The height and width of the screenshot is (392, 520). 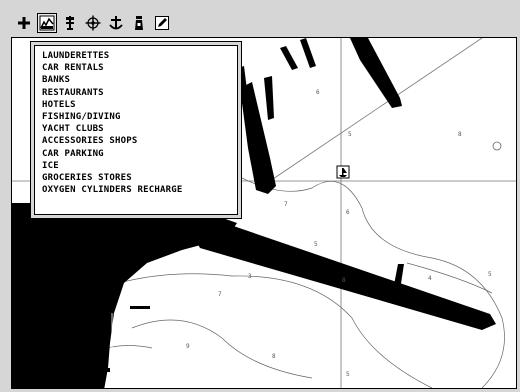 I want to click on plus-tool-button, so click(x=24, y=23).